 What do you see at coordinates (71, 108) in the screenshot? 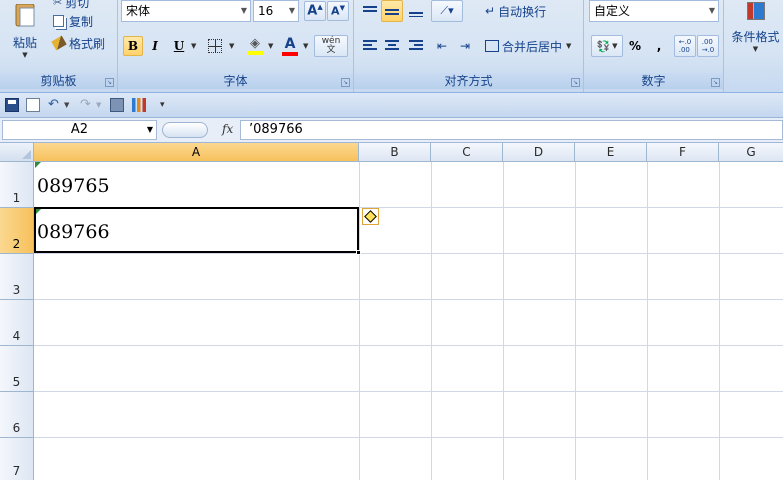
I see `undo-dropdown-icon: ▼` at bounding box center [71, 108].